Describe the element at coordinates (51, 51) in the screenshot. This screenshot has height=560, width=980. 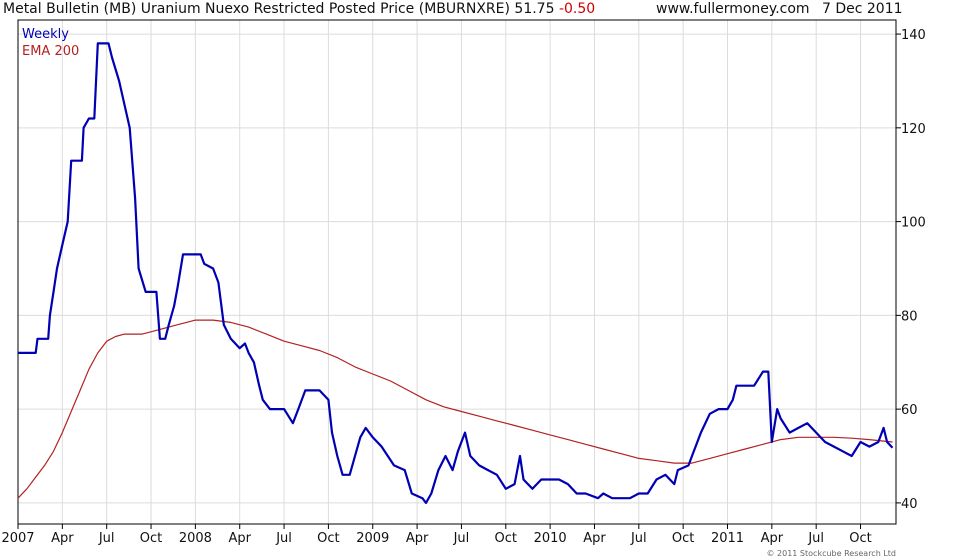
I see `legend-ema-200: EMA 200` at that location.